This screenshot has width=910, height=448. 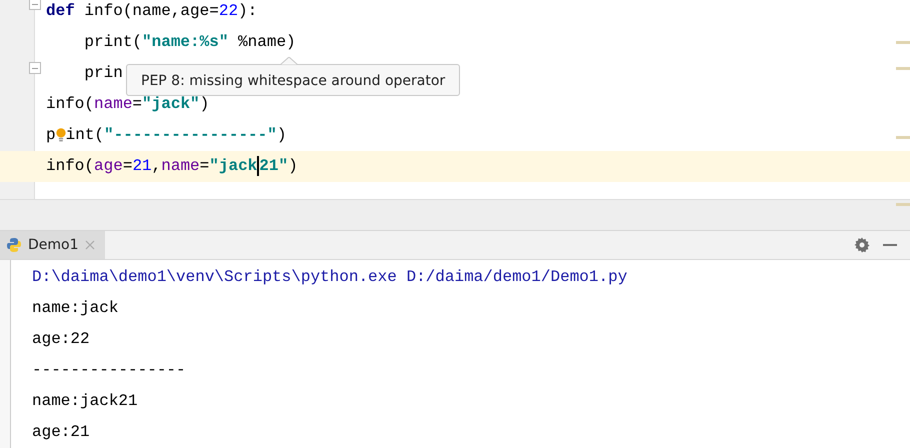 What do you see at coordinates (128, 104) in the screenshot?
I see `code-line: info(name="jack")` at bounding box center [128, 104].